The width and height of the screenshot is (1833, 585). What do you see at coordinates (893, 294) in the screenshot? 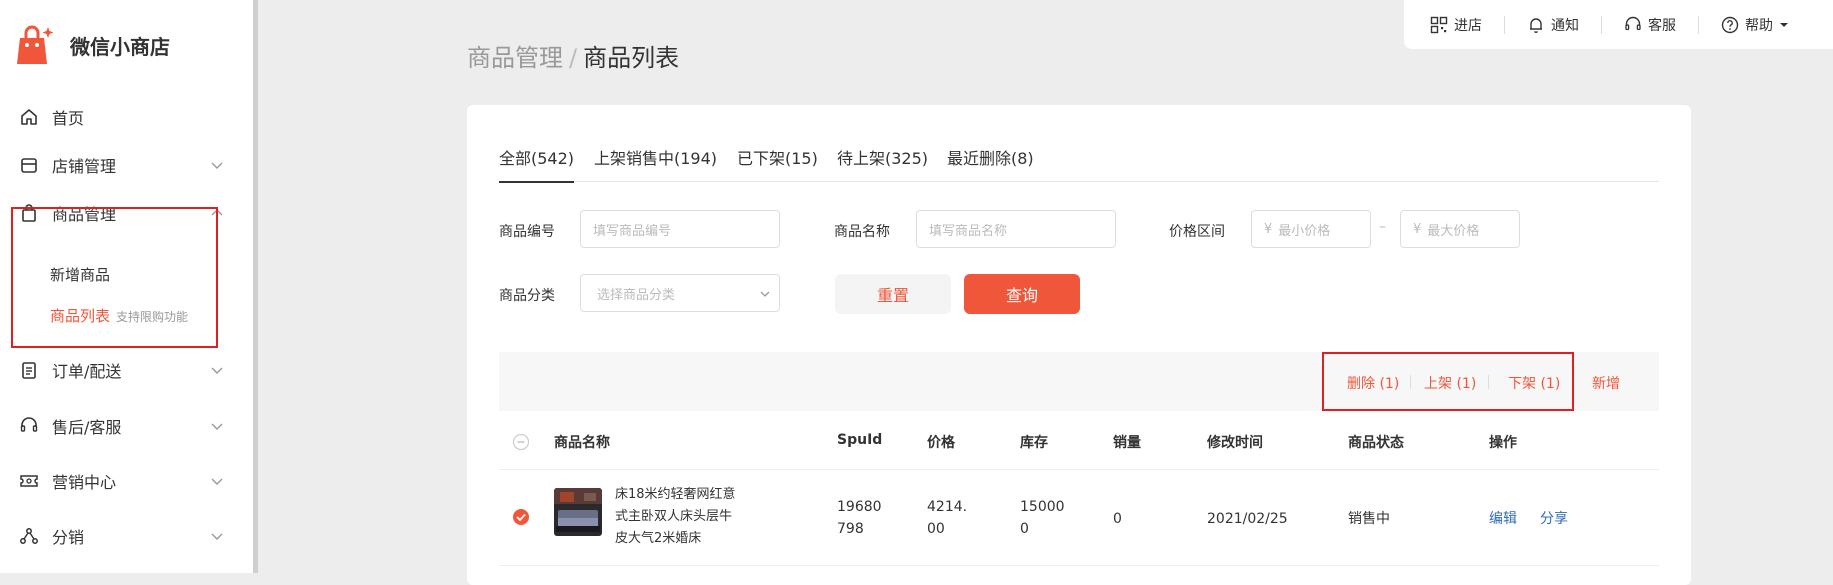
I see `reset-button: 重置` at bounding box center [893, 294].